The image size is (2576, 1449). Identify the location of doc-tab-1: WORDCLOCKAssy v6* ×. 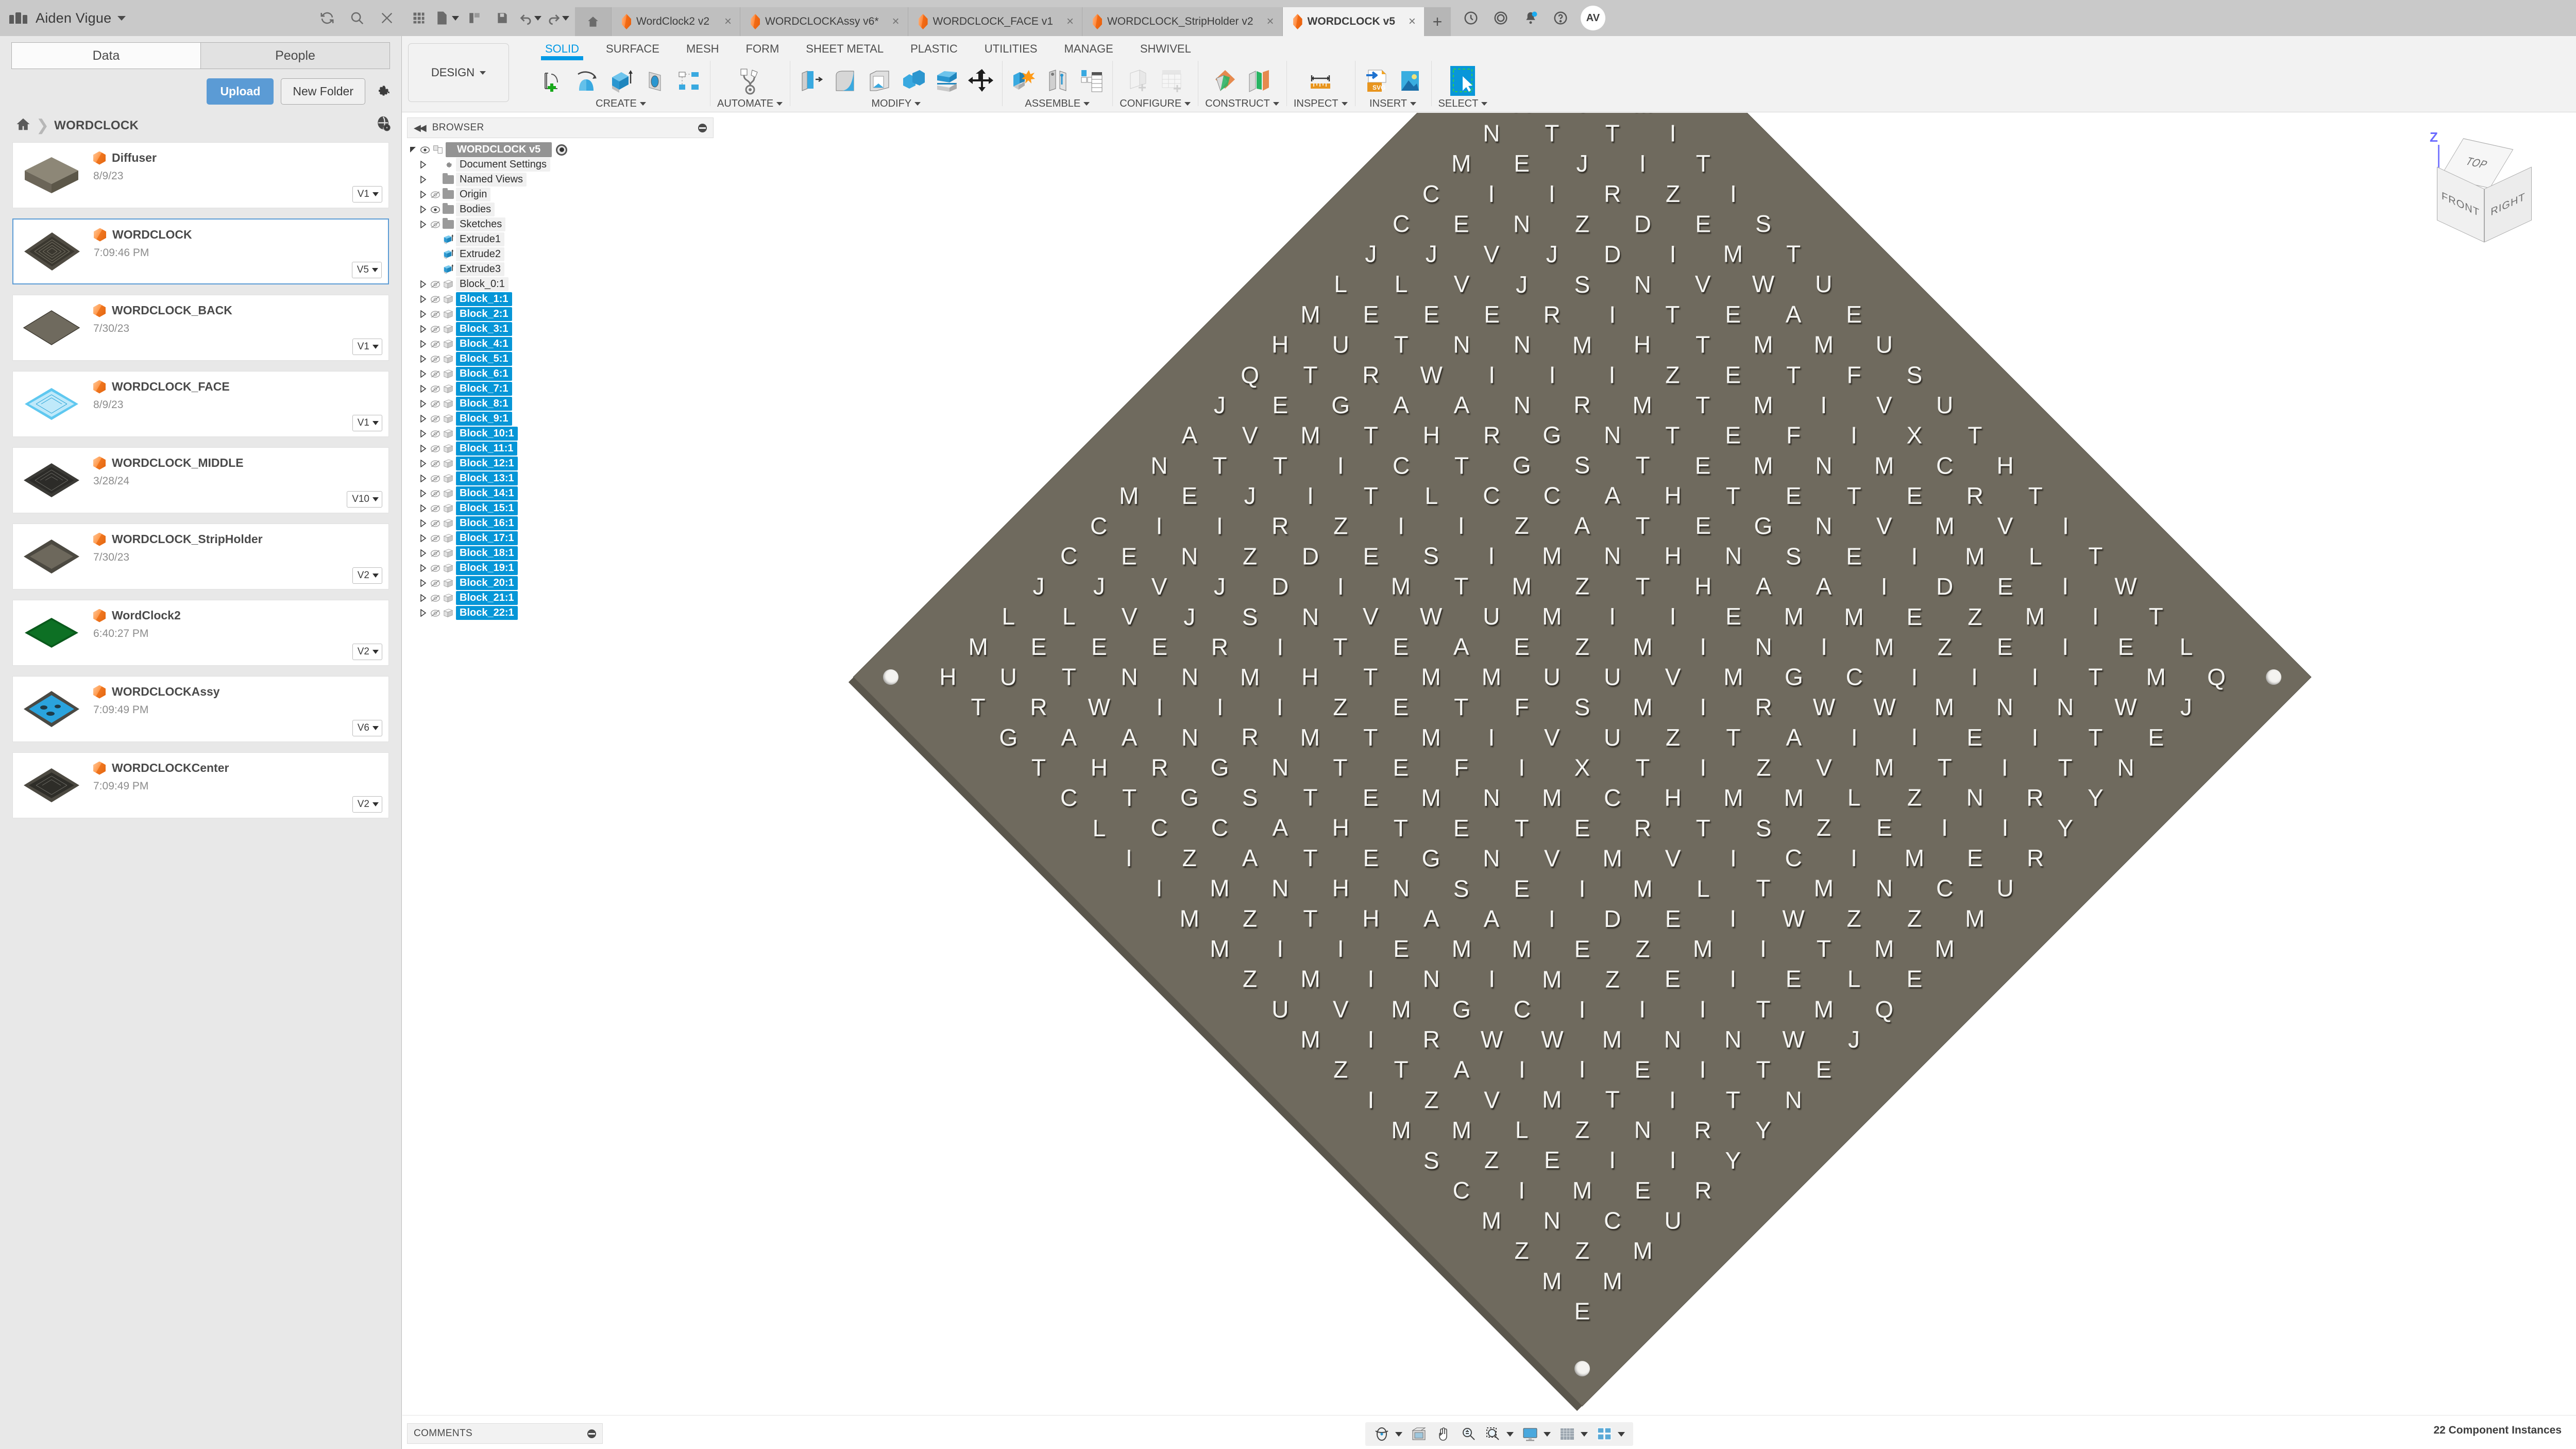
(824, 21).